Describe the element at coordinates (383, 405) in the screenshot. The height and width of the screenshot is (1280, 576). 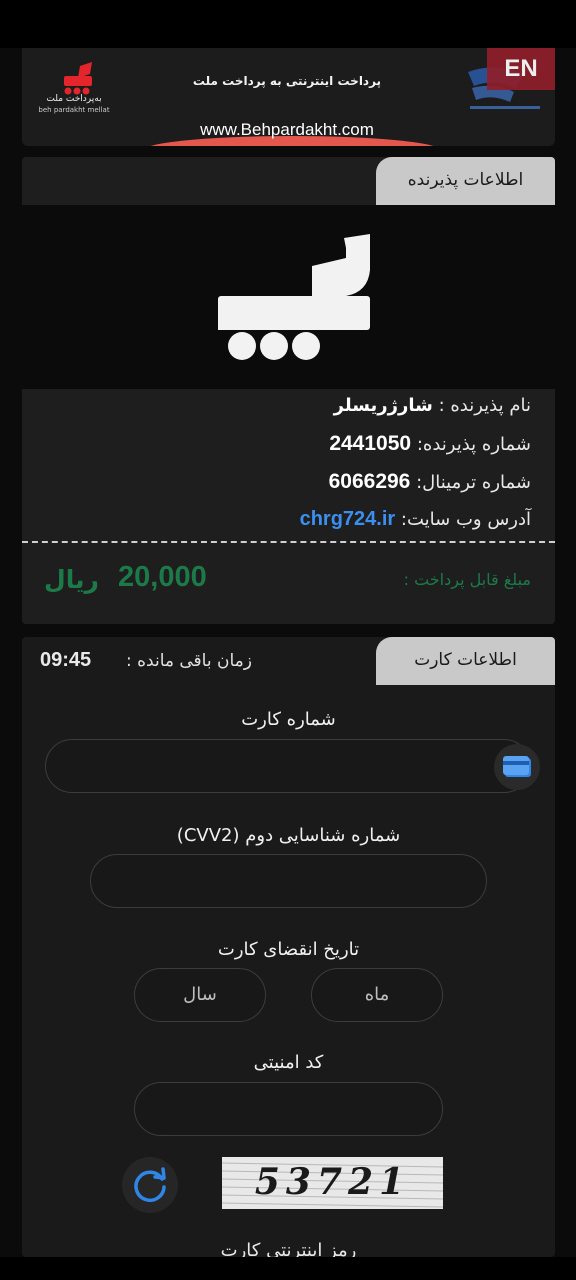
I see `merchant-name-value: شارژ‌ریسلر` at that location.